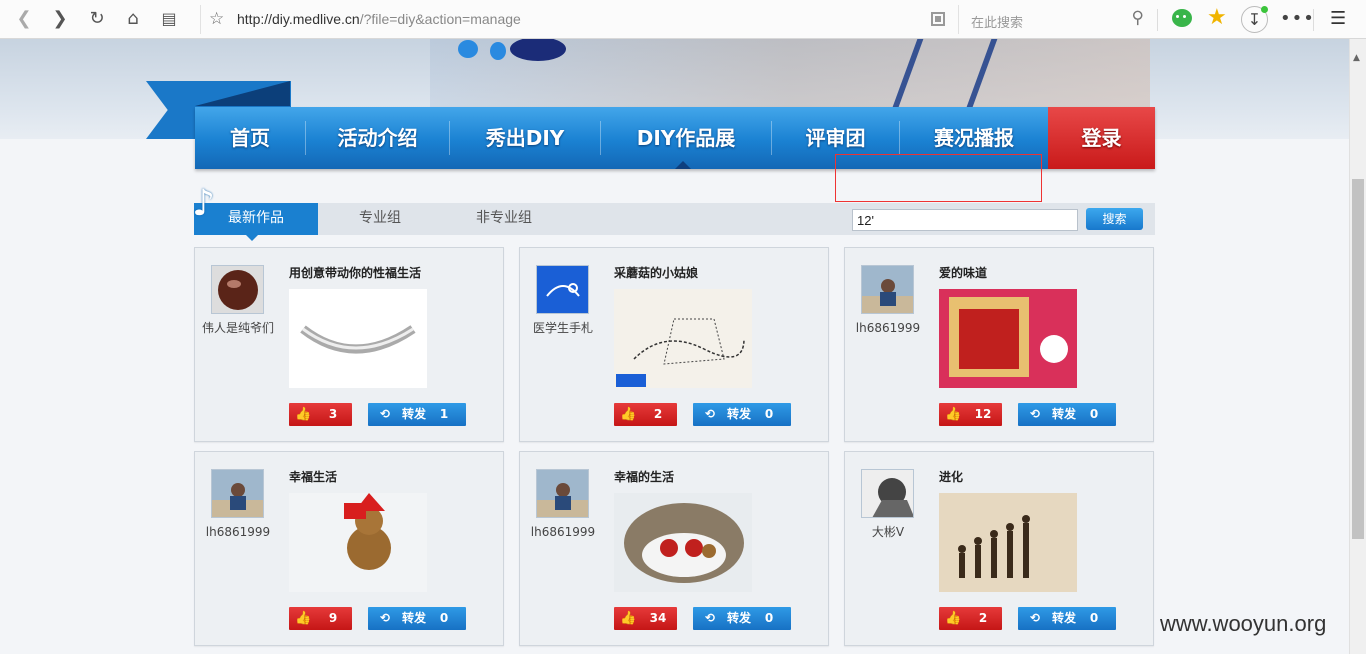 This screenshot has width=1366, height=654. Describe the element at coordinates (380, 219) in the screenshot. I see `tab-professional: 专业组` at that location.